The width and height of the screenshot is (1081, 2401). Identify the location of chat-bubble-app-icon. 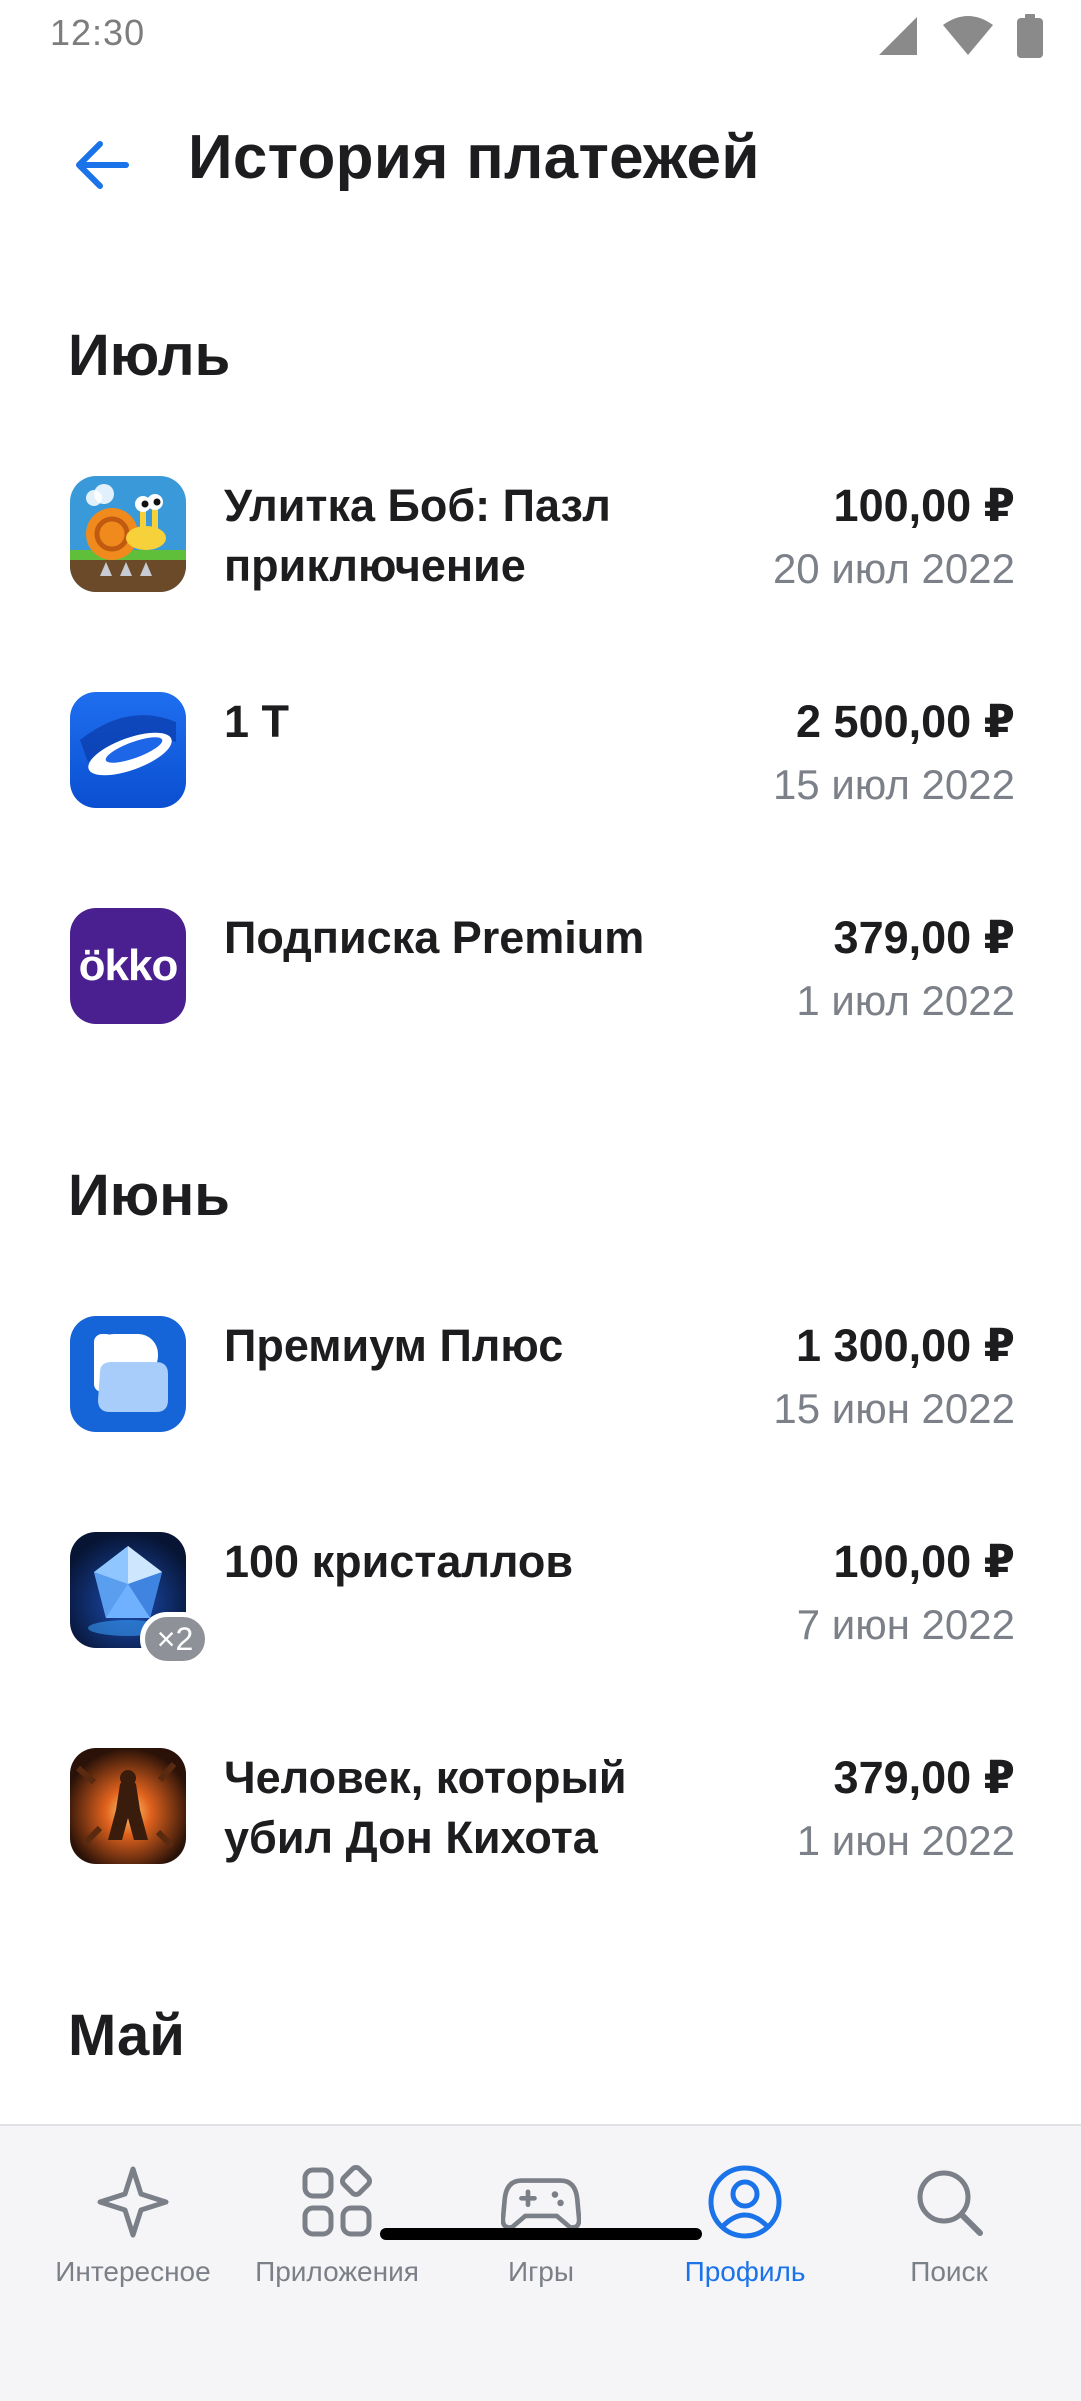
(128, 1374).